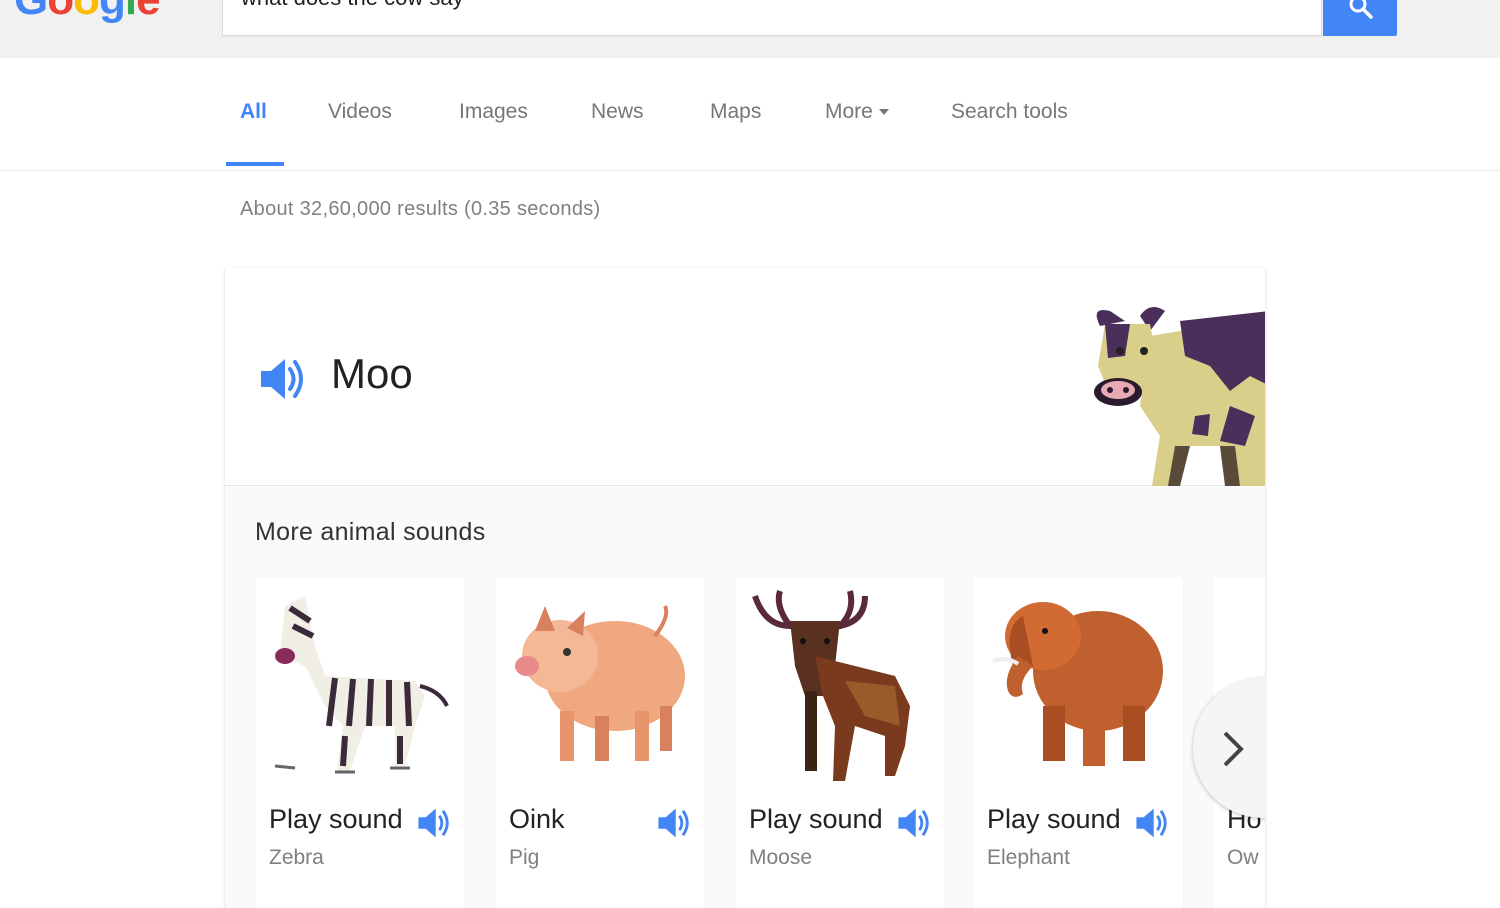  Describe the element at coordinates (493, 112) in the screenshot. I see `tab-images: Images` at that location.